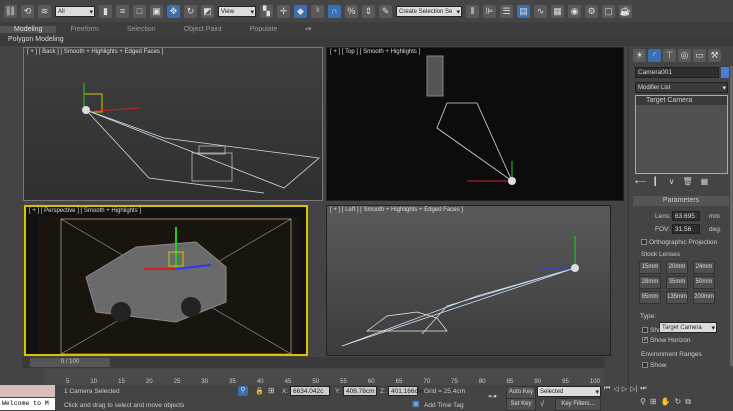  I want to click on tab-populate: Populate, so click(264, 29).